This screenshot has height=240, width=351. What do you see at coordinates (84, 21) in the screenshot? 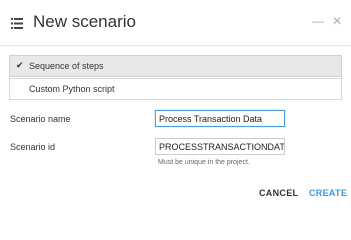
I see `dialog-title: New scenario` at bounding box center [84, 21].